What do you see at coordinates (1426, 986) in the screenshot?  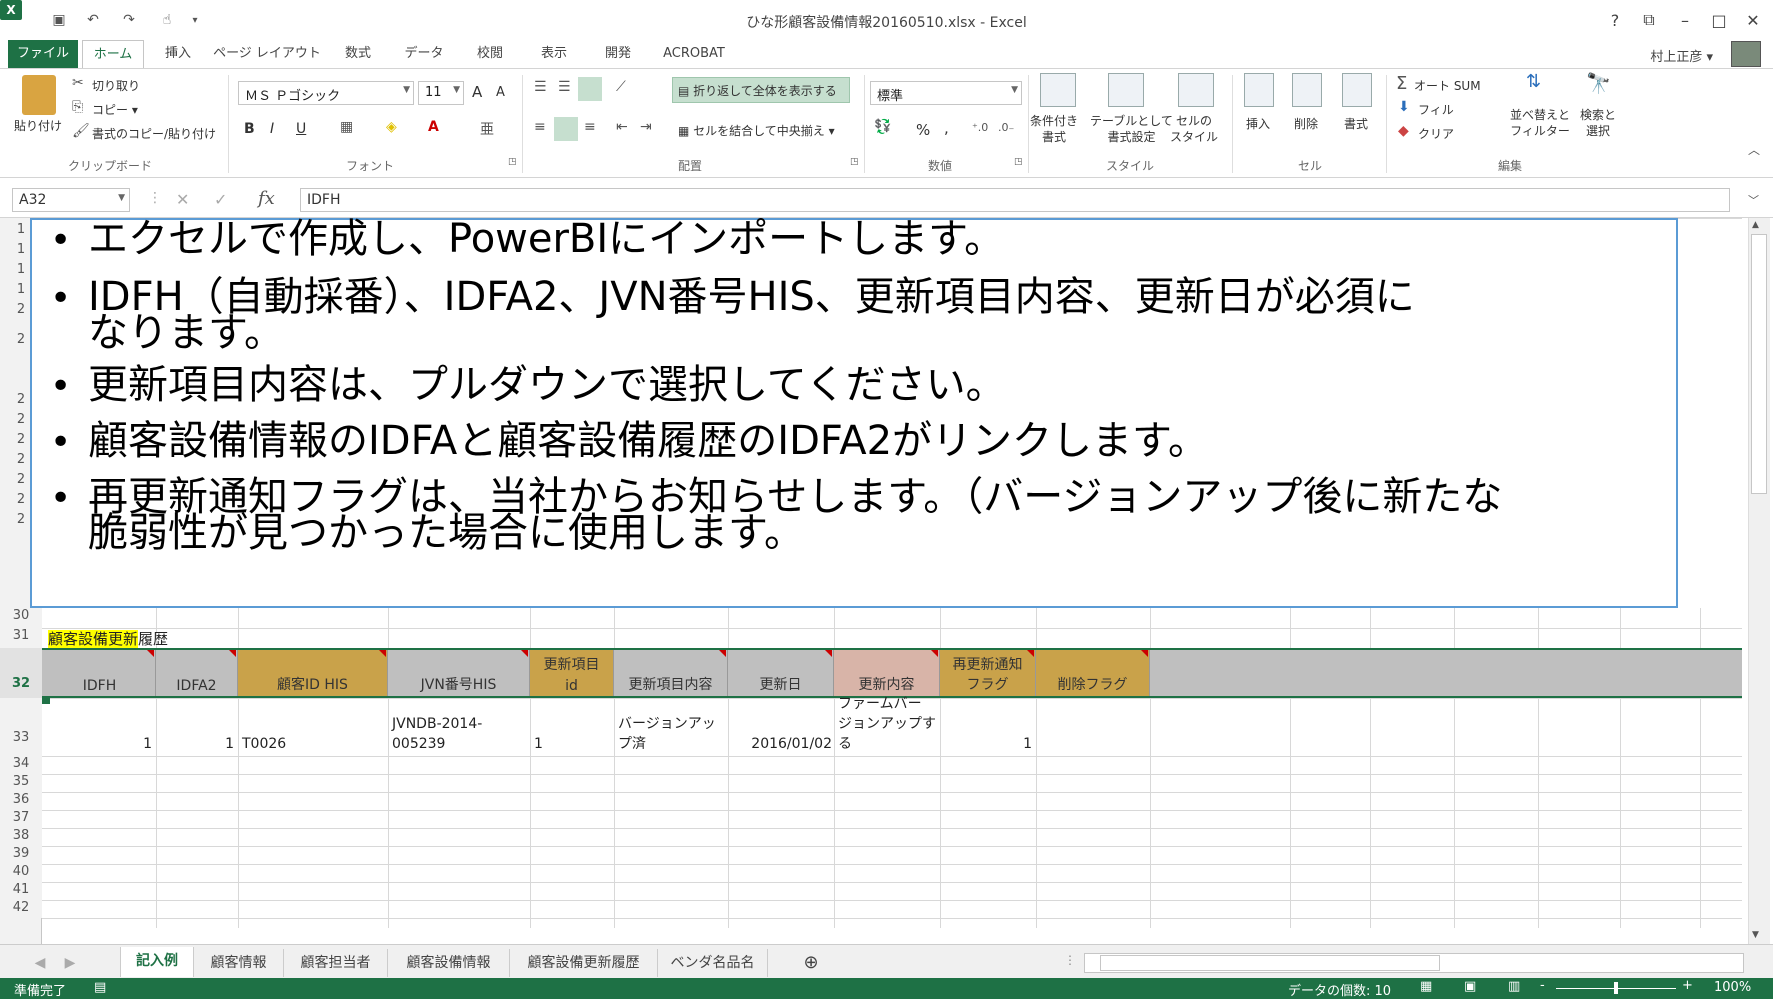 I see `normal-view-icon: ▦` at bounding box center [1426, 986].